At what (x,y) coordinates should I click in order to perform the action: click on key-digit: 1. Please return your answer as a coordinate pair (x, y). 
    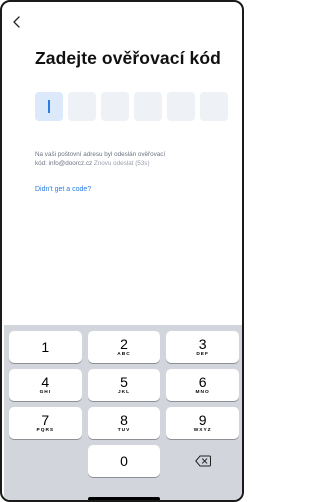
    Looking at the image, I should click on (45, 347).